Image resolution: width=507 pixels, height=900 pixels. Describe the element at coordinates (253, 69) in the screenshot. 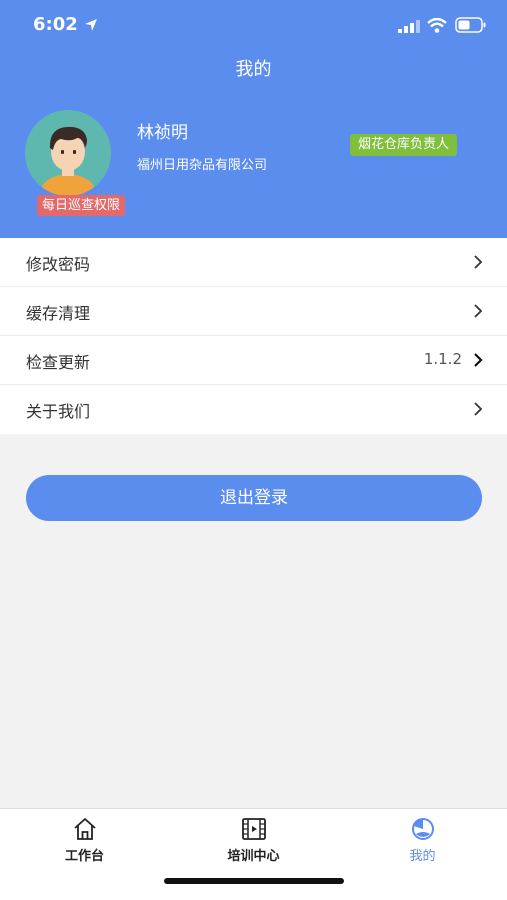

I see `page-title: 我的` at that location.